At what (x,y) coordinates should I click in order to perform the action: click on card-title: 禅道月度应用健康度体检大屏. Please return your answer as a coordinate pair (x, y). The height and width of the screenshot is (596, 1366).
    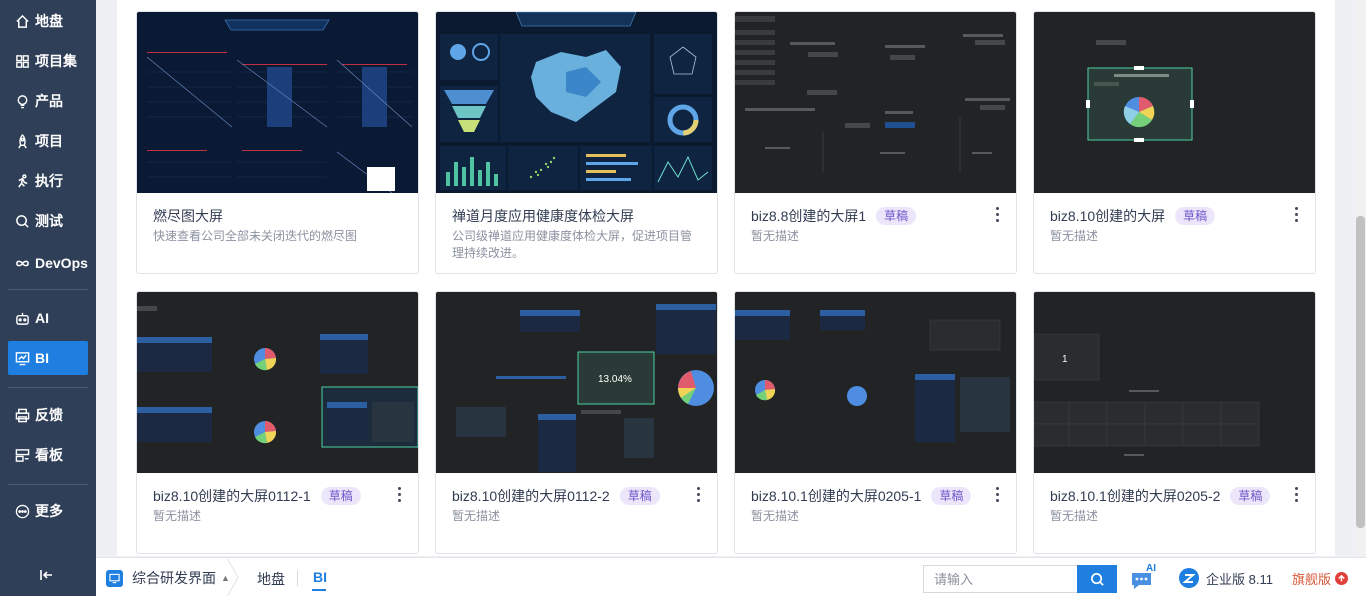
    Looking at the image, I should click on (543, 216).